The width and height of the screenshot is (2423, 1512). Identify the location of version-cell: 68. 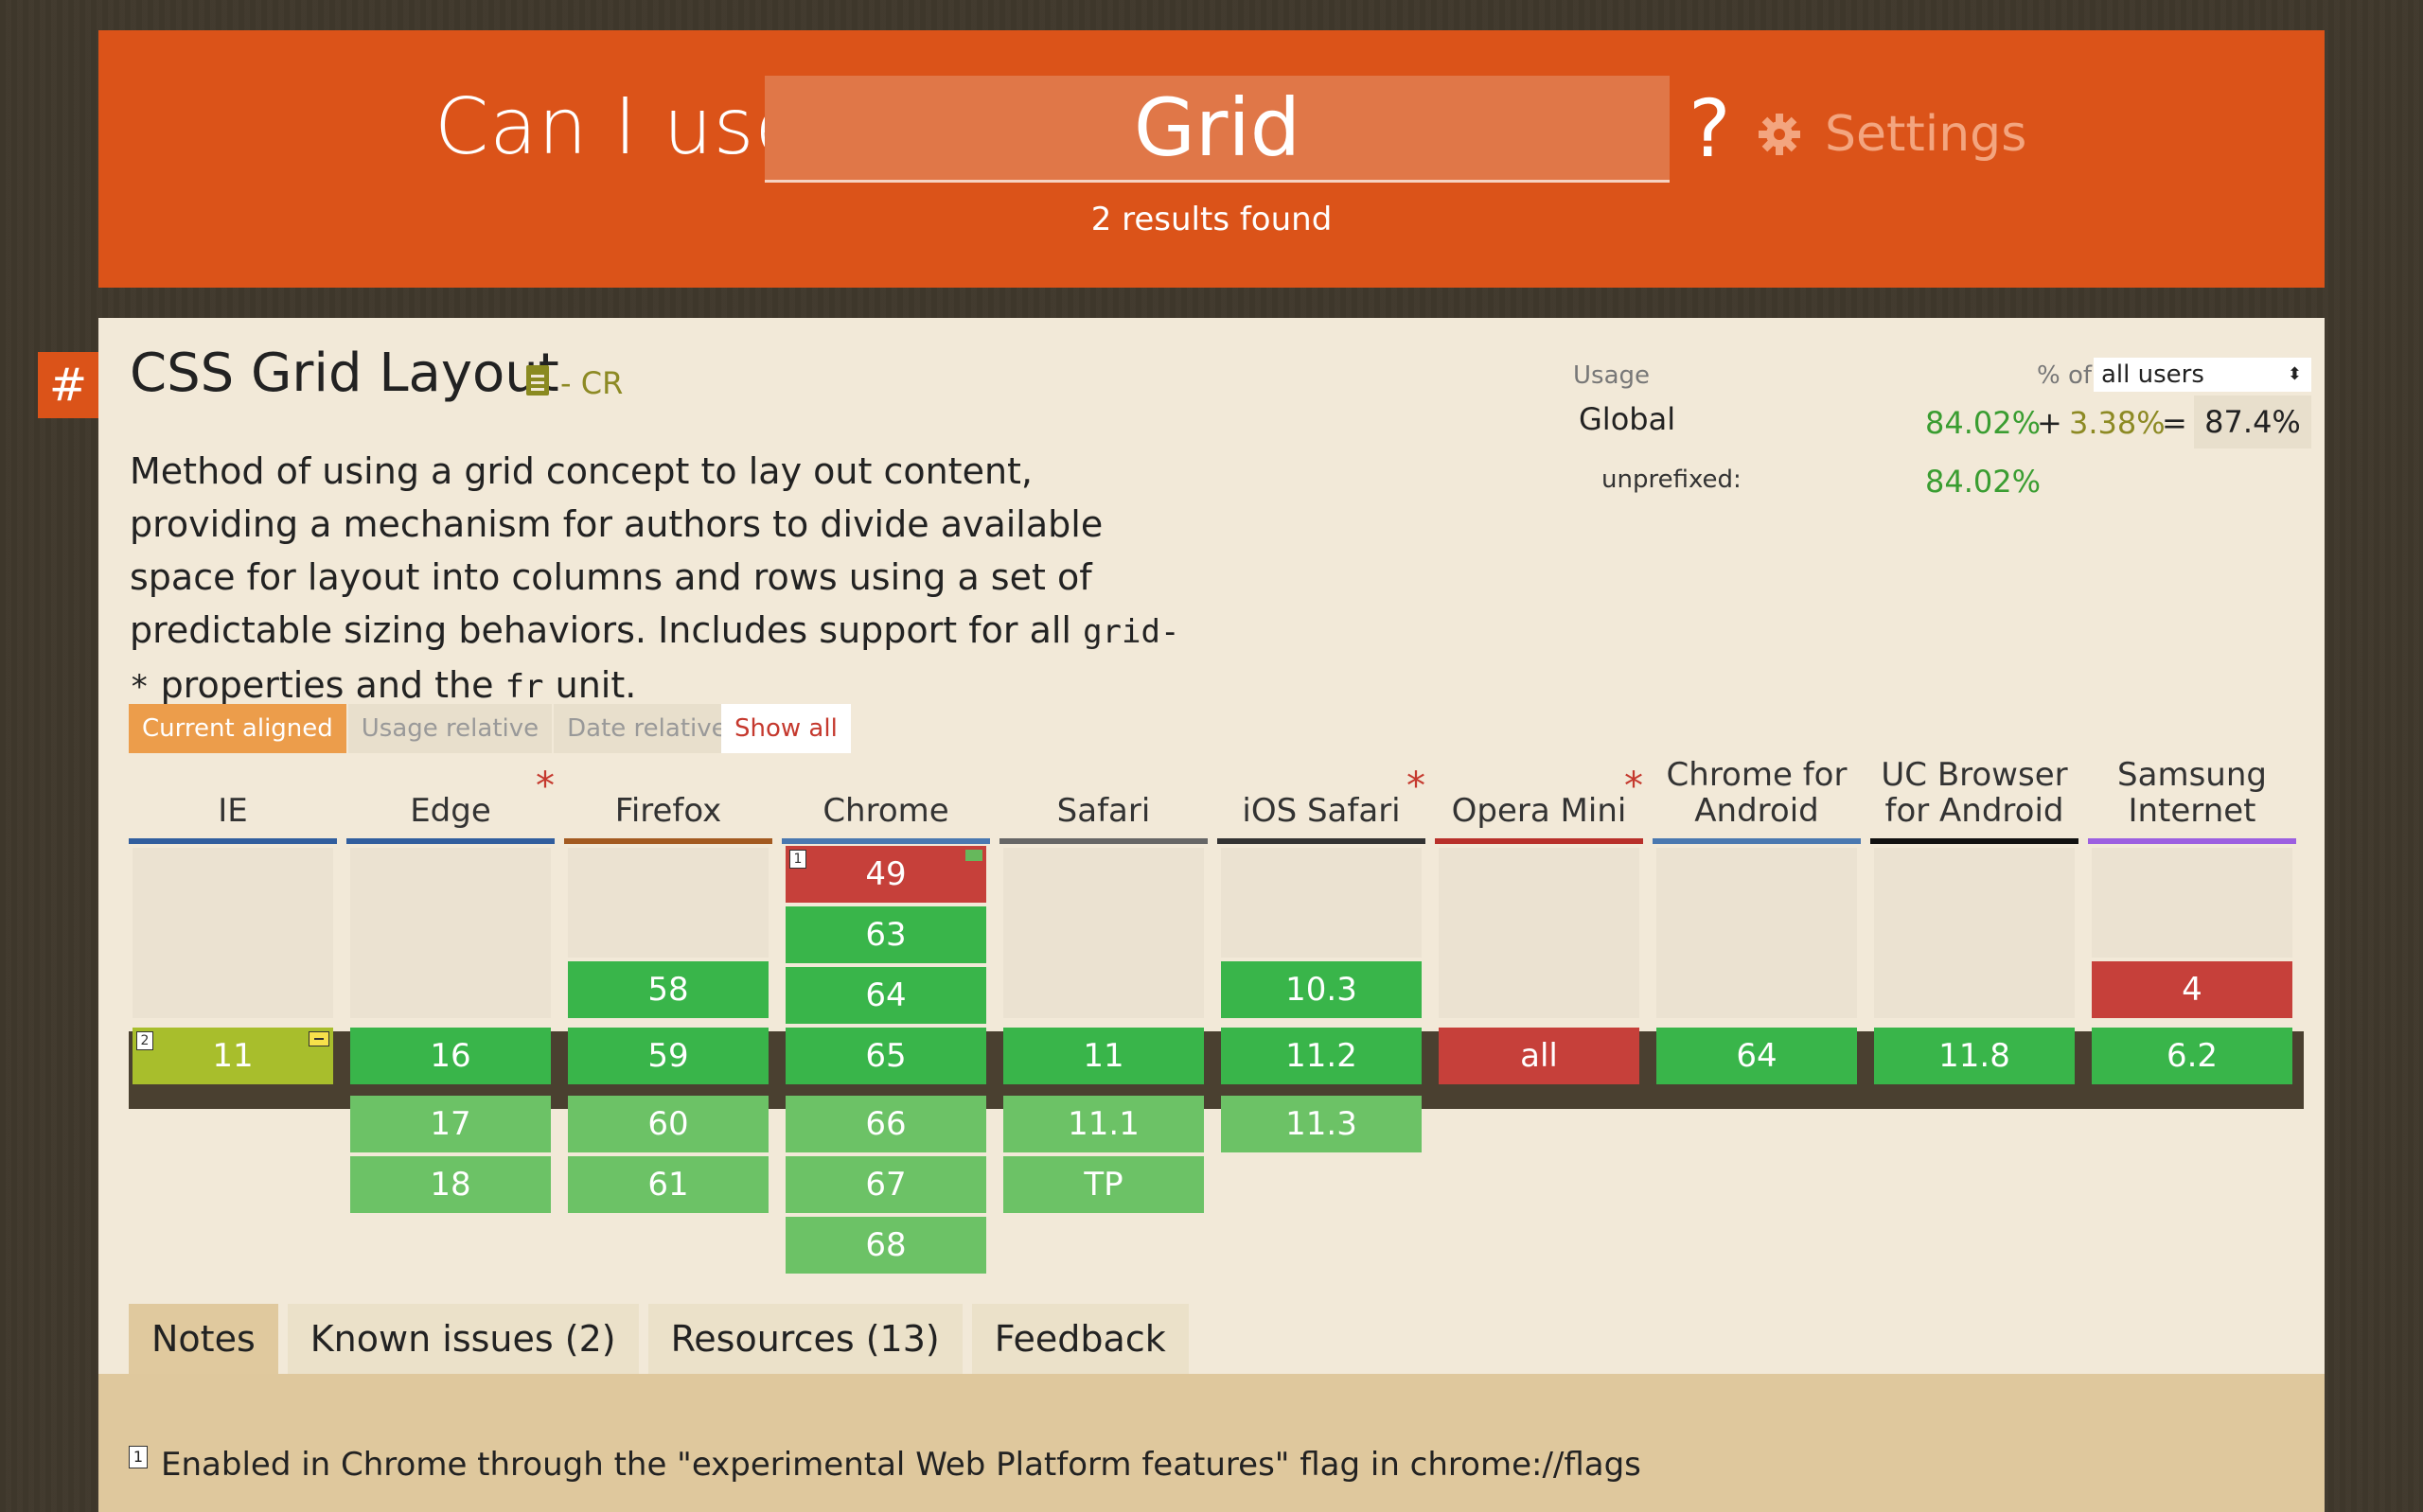
(886, 1245).